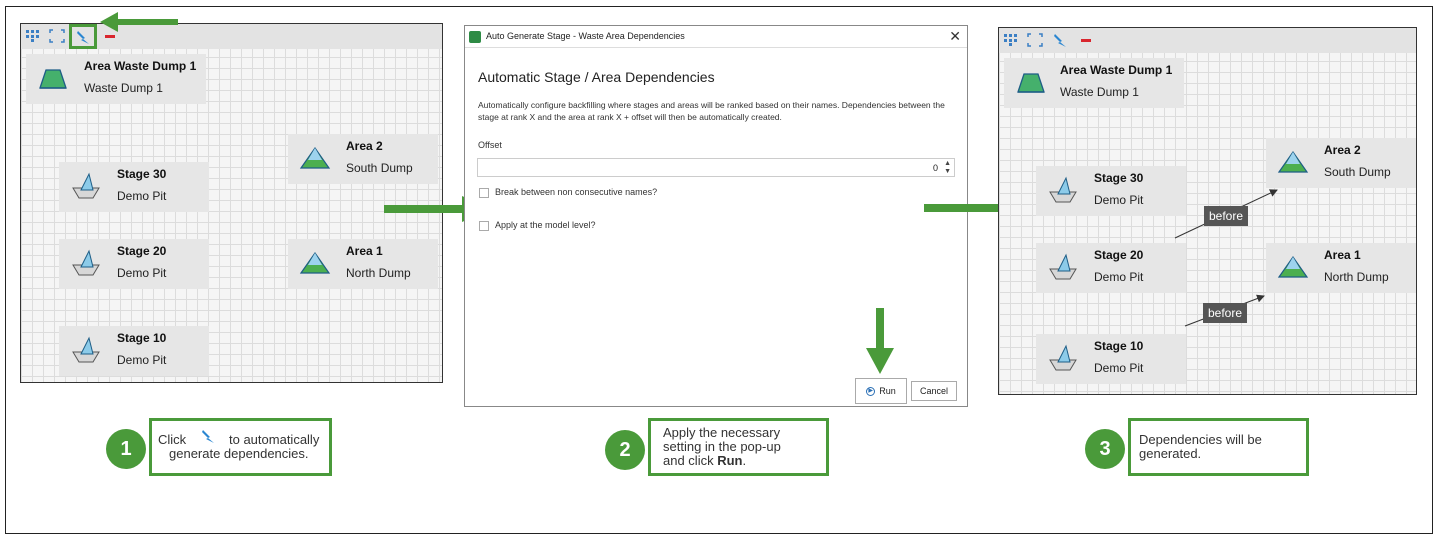 The height and width of the screenshot is (542, 1438). What do you see at coordinates (596, 77) in the screenshot?
I see `dialog-heading: Automatic Stage / Area Dependencies` at bounding box center [596, 77].